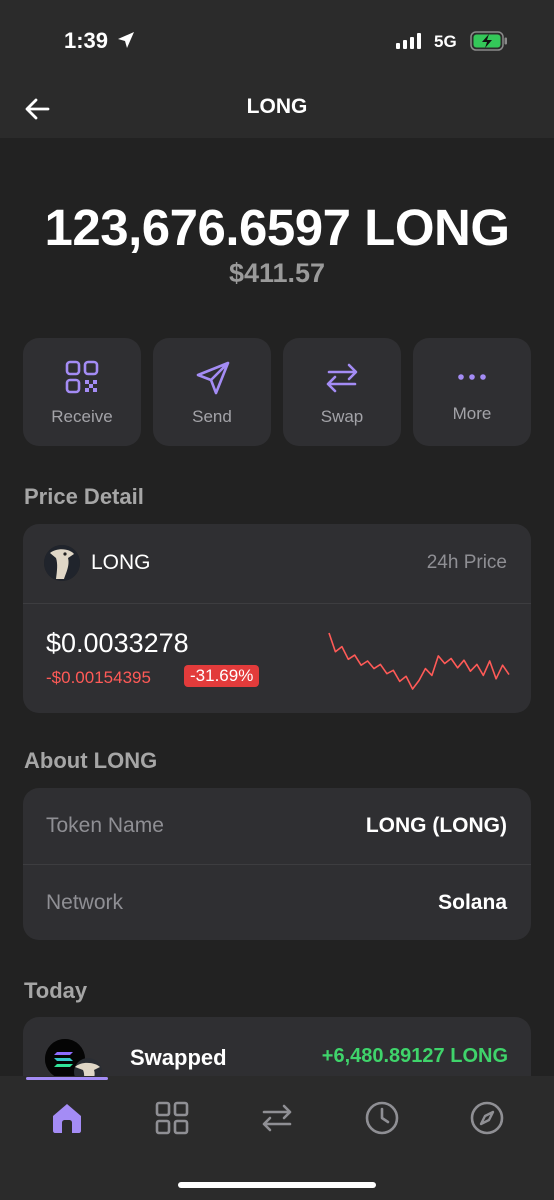 The height and width of the screenshot is (1200, 554). What do you see at coordinates (121, 562) in the screenshot?
I see `token-name: LONG` at bounding box center [121, 562].